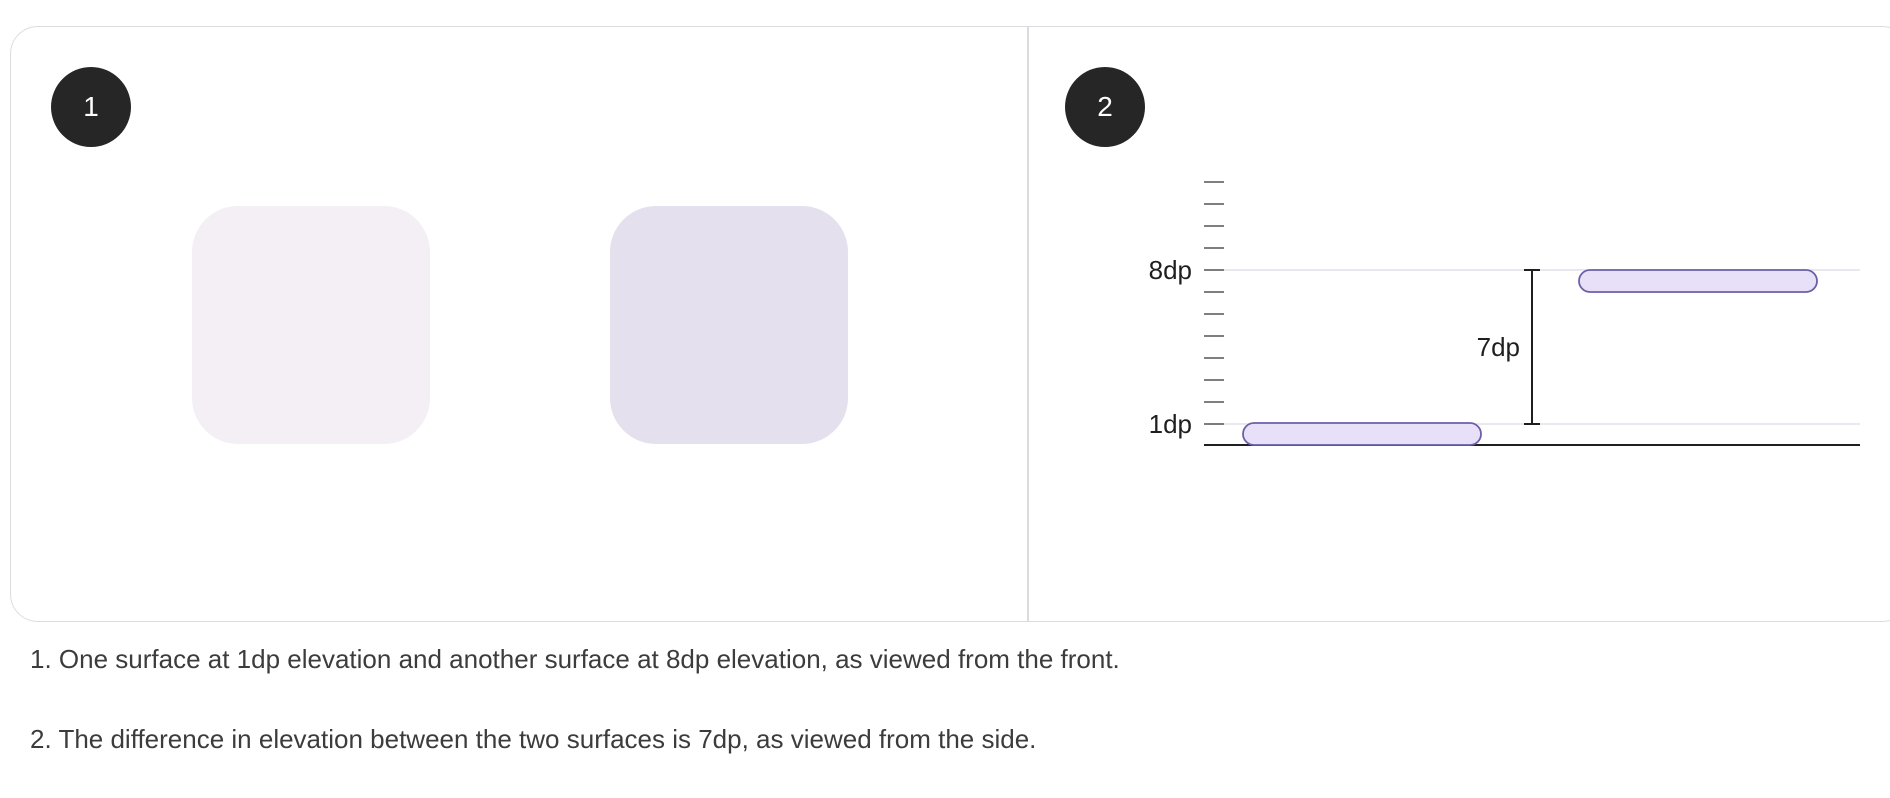 The width and height of the screenshot is (1890, 798). What do you see at coordinates (729, 325) in the screenshot?
I see `surface-8dp-front` at bounding box center [729, 325].